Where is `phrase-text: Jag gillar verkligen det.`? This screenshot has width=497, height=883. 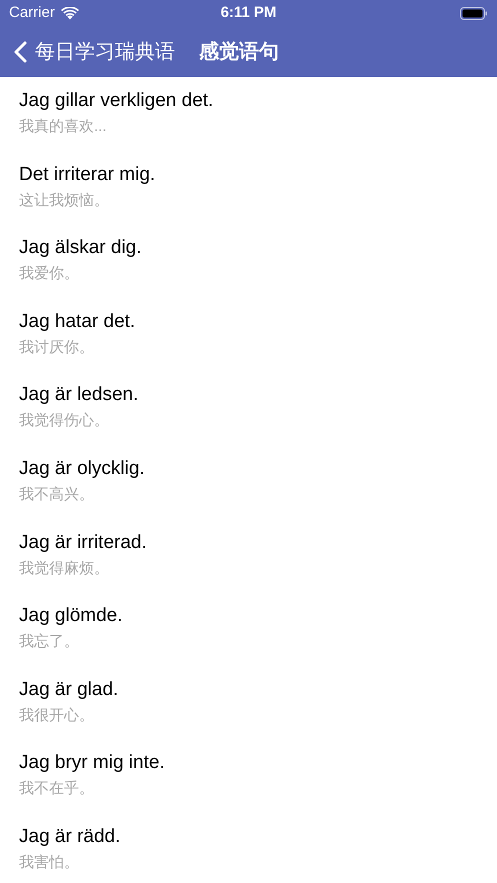
phrase-text: Jag gillar verkligen det. is located at coordinates (116, 101).